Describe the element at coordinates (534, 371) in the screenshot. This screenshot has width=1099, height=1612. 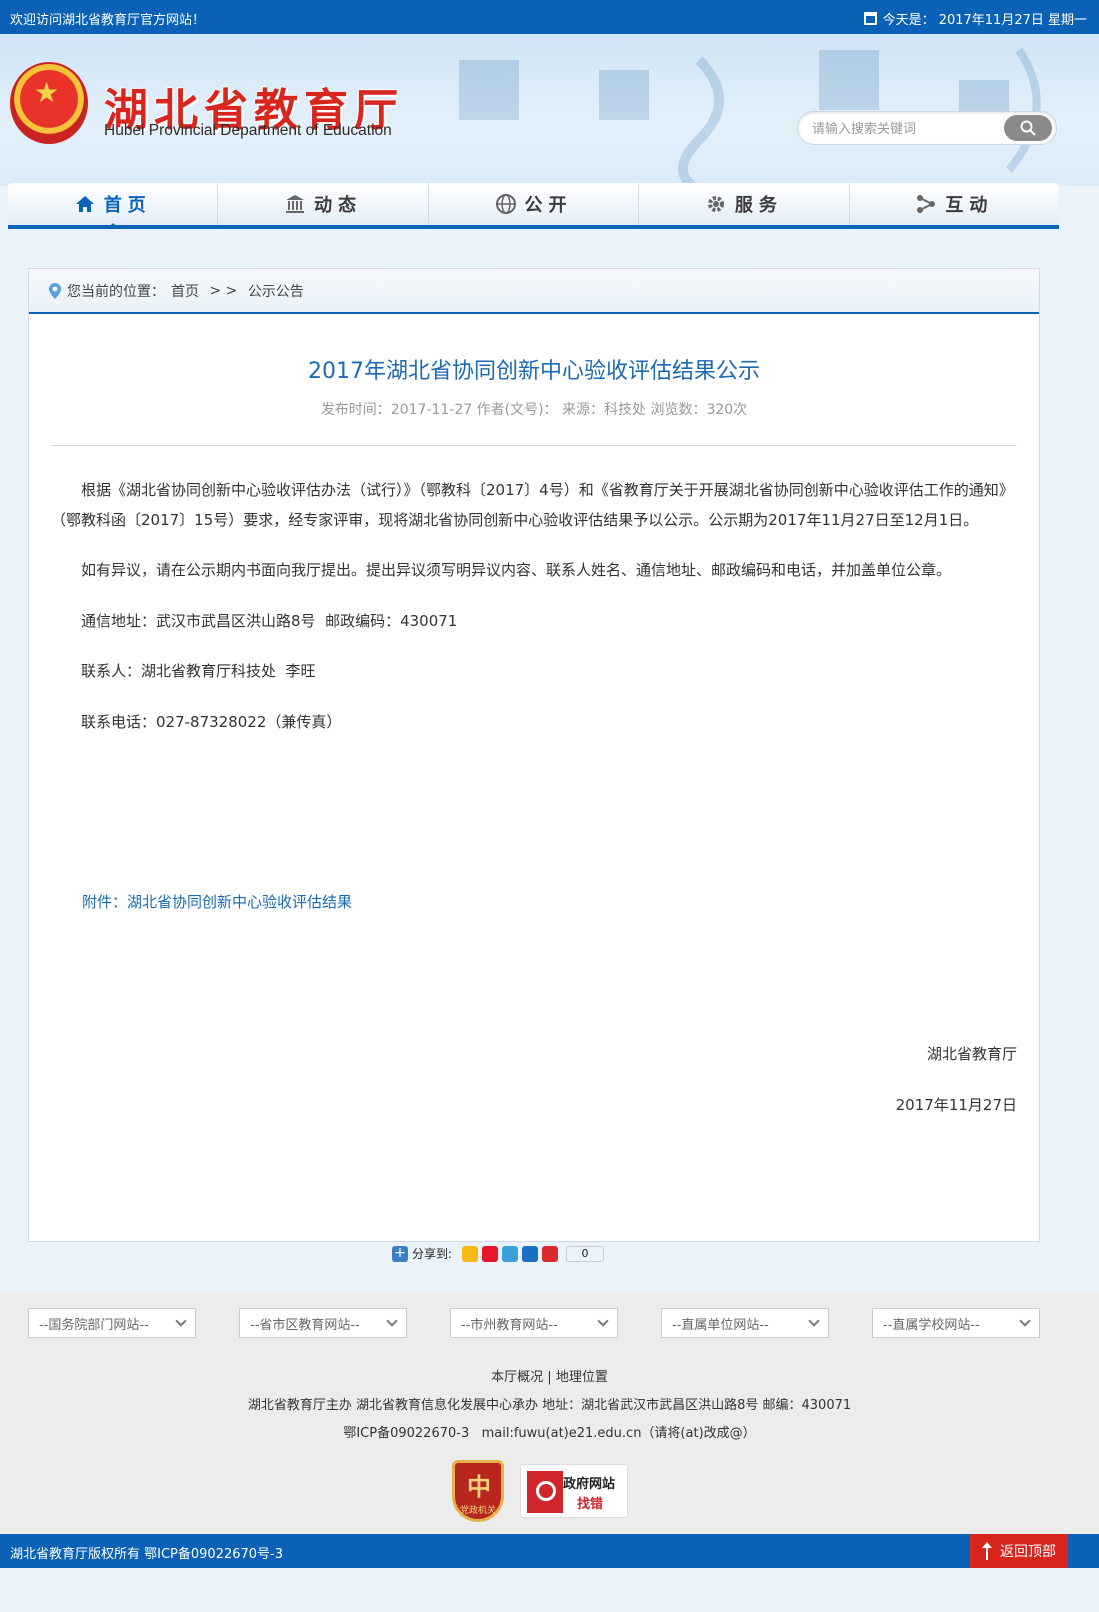
I see `article-title: 2017年湖北省协同创新中心验收评估结果公示` at that location.